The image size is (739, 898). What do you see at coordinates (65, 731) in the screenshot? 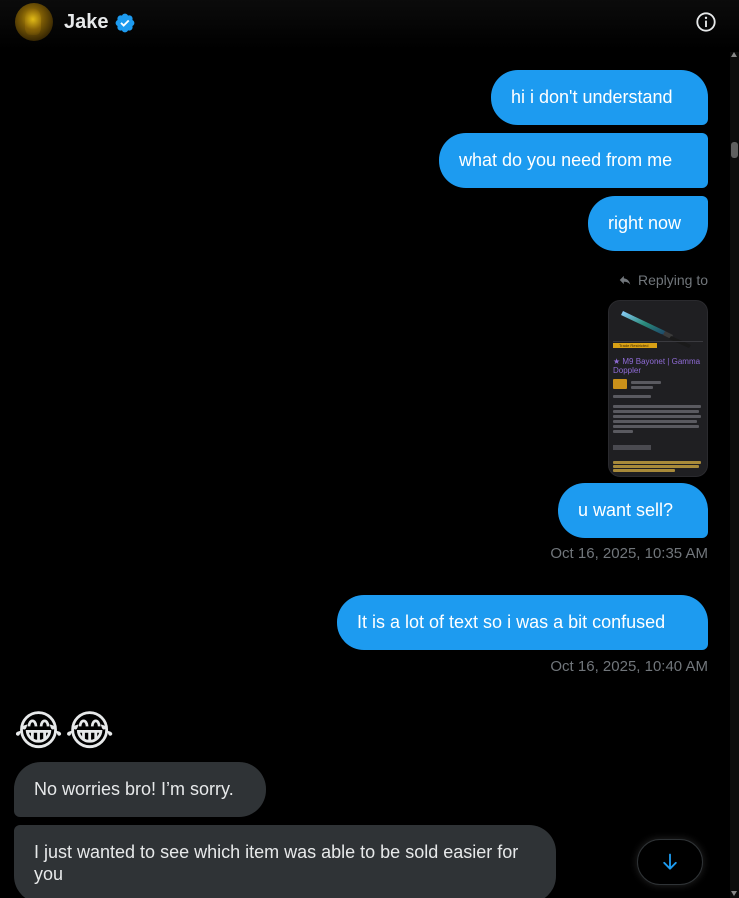
I see `emoji-message: 😂😂` at bounding box center [65, 731].